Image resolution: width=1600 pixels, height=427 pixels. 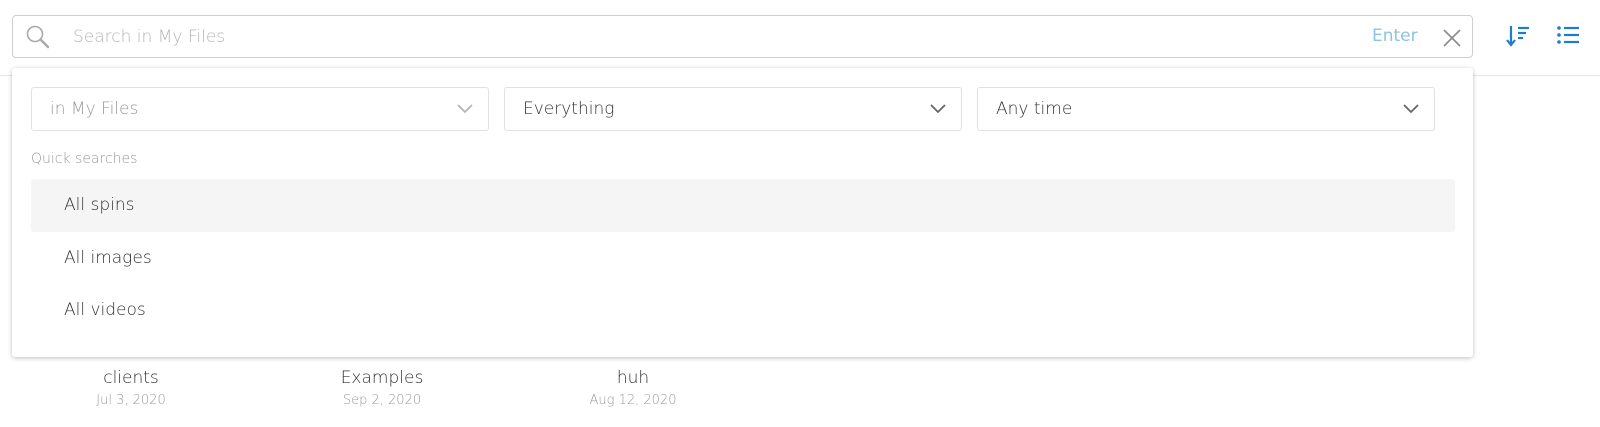 I want to click on folder-name: clients, so click(x=131, y=378).